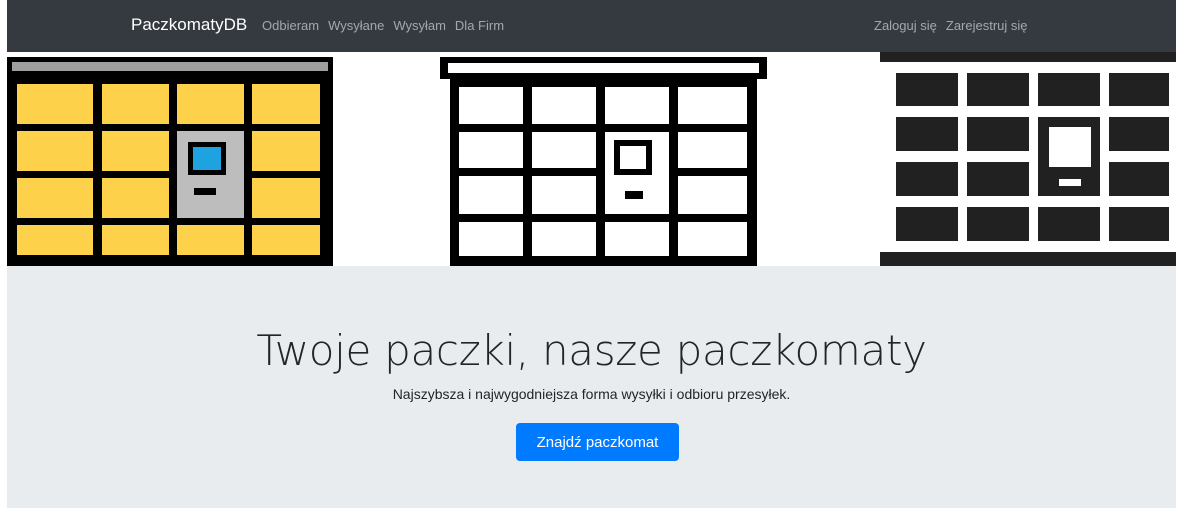 The image size is (1183, 508). What do you see at coordinates (597, 442) in the screenshot?
I see `find-parcel-locker-button: Znajdź paczkomat` at bounding box center [597, 442].